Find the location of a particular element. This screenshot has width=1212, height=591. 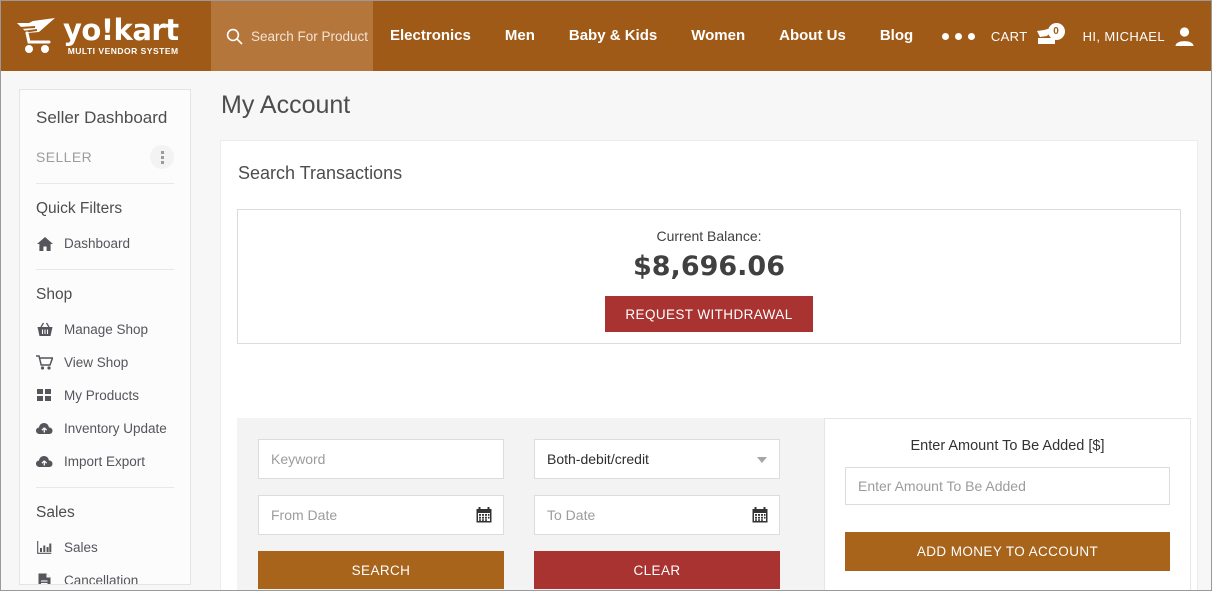

cart-button: CART 0 is located at coordinates (1027, 35).